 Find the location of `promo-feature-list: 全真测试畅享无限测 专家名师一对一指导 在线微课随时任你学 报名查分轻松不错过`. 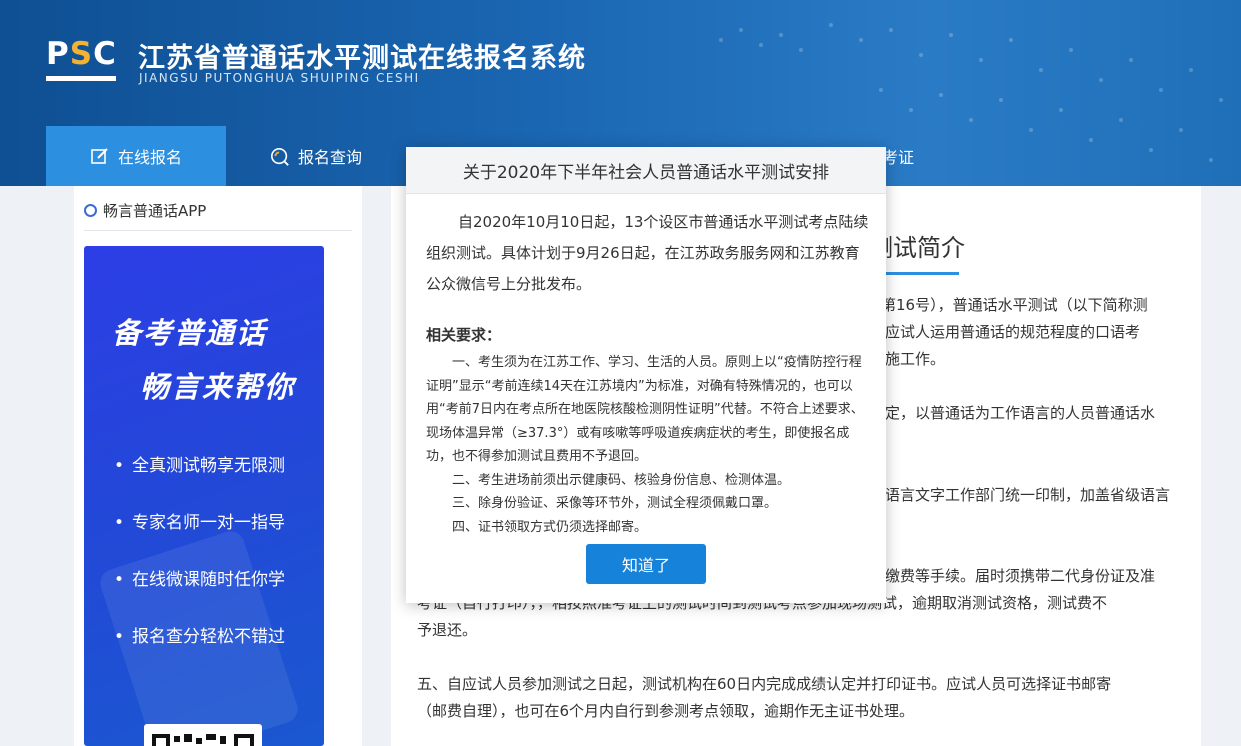

promo-feature-list: 全真测试畅享无限测 专家名师一对一指导 在线微课随时任你学 报名查分轻松不错过 is located at coordinates (199, 565).